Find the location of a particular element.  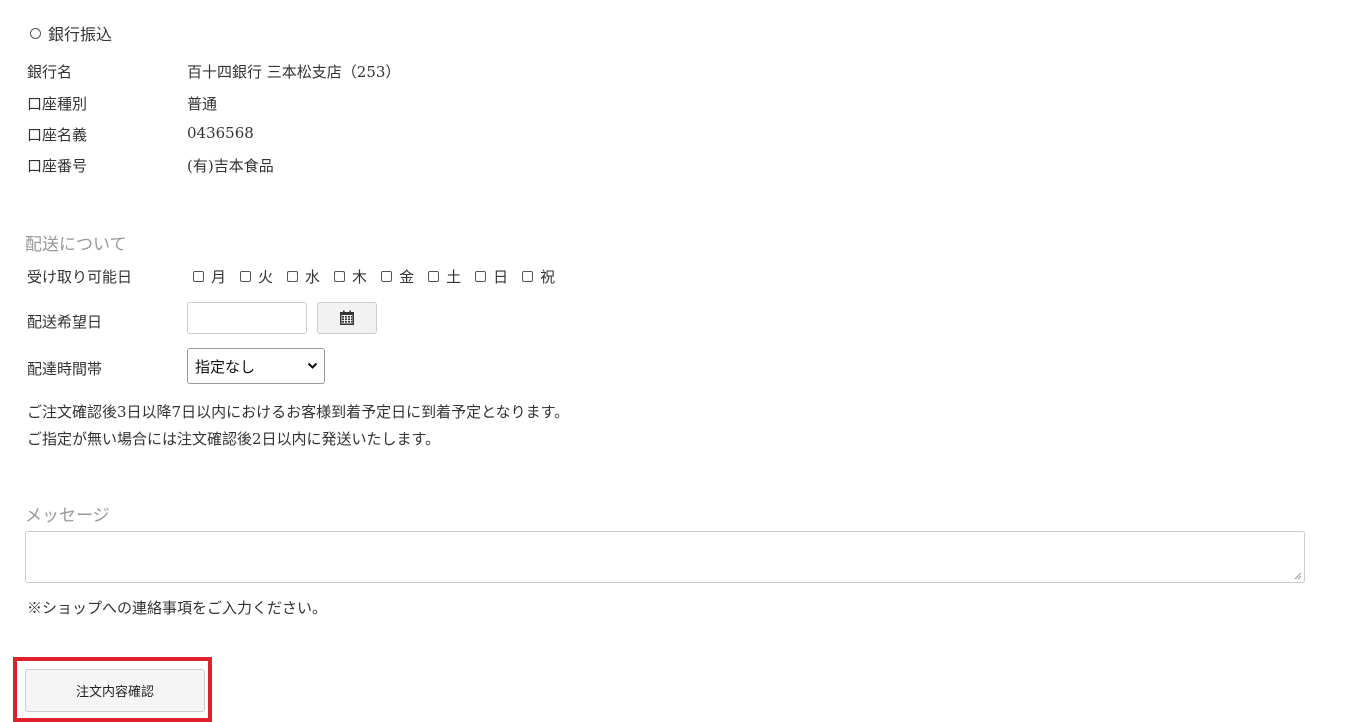

bank-name-row: 銀行名 百十四銀行 三本松支店（253） is located at coordinates (213, 71).